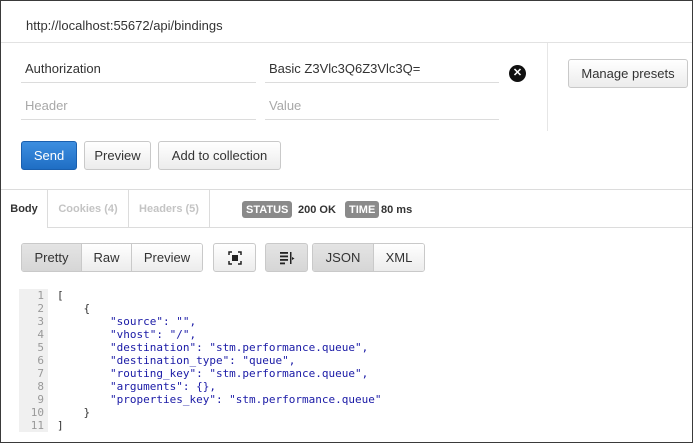 This screenshot has width=693, height=443. Describe the element at coordinates (52, 257) in the screenshot. I see `view-pretty-button: Pretty` at that location.